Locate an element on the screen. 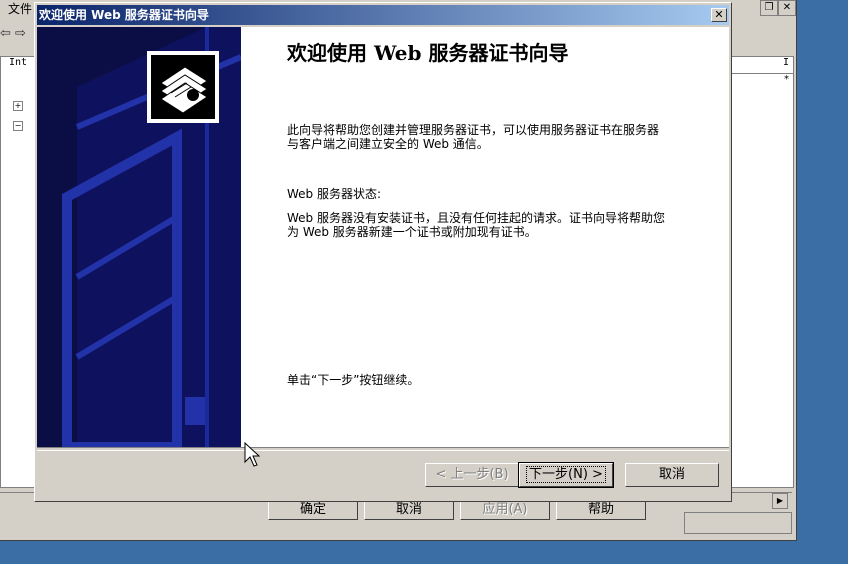 This screenshot has width=848, height=564. forward-arrow-icon: ⇨ is located at coordinates (20, 33).